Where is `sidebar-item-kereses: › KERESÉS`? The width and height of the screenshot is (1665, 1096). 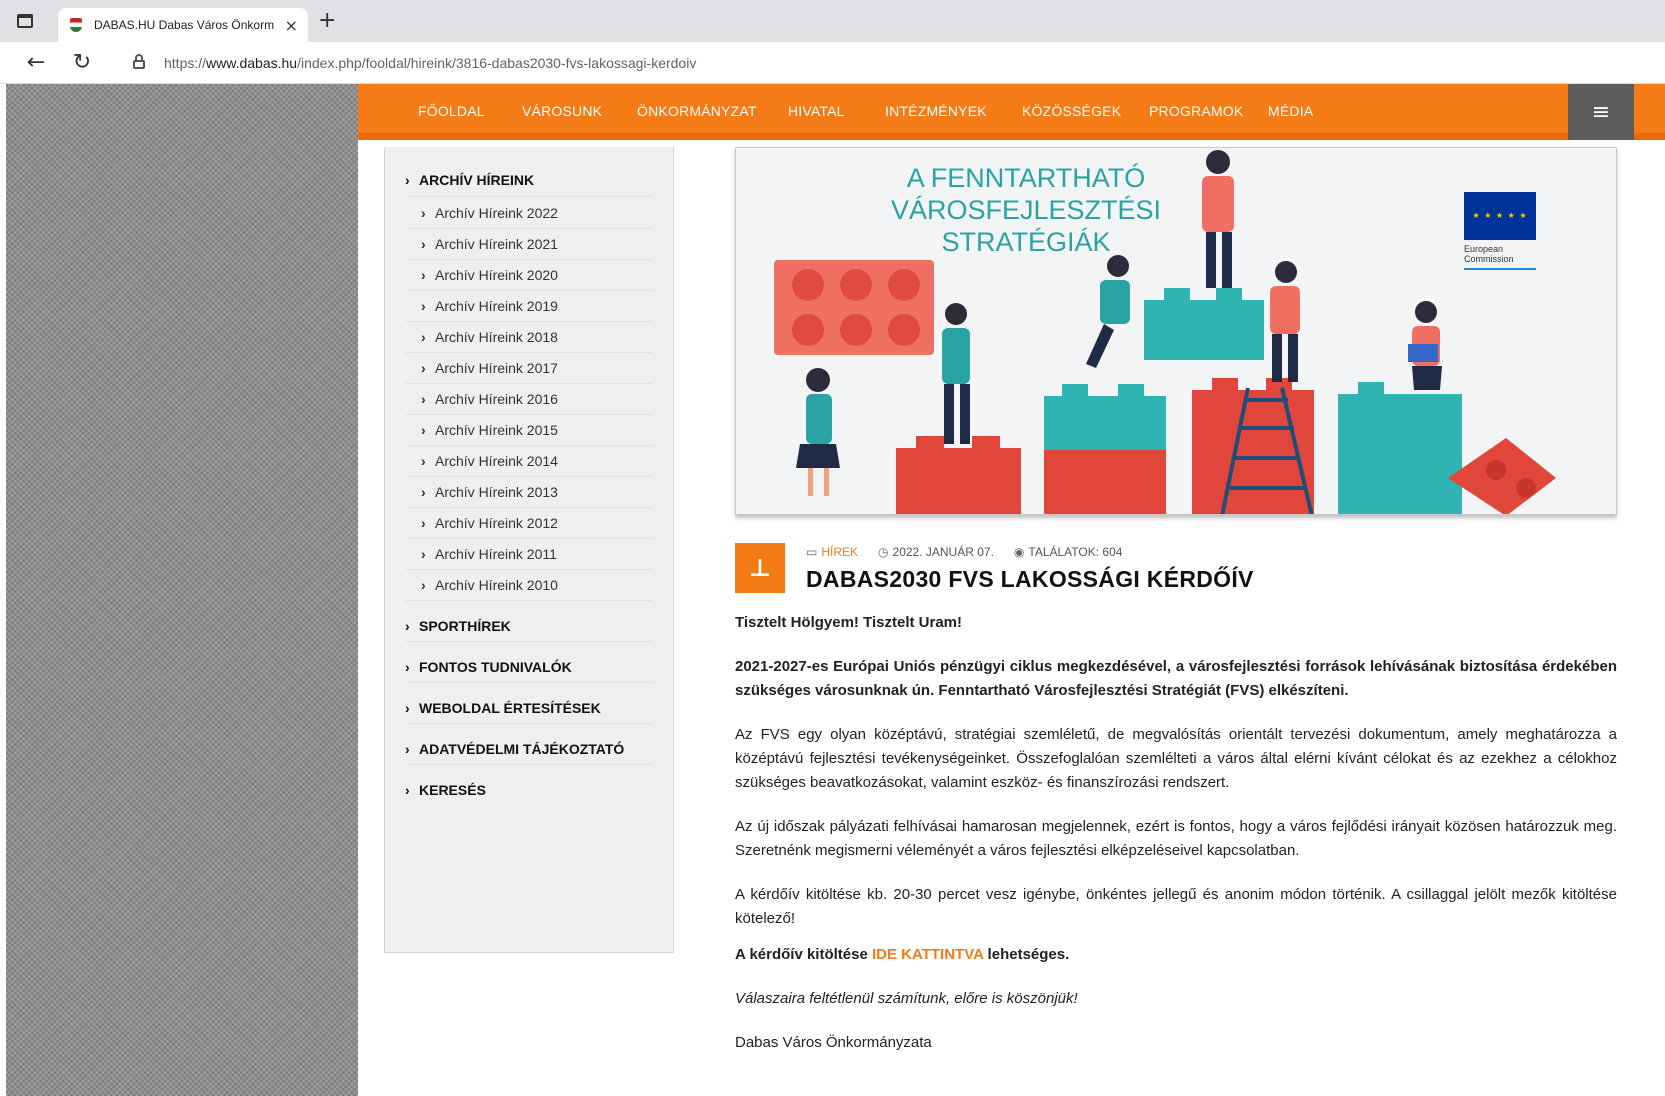
sidebar-item-kereses: › KERESÉS is located at coordinates (529, 785).